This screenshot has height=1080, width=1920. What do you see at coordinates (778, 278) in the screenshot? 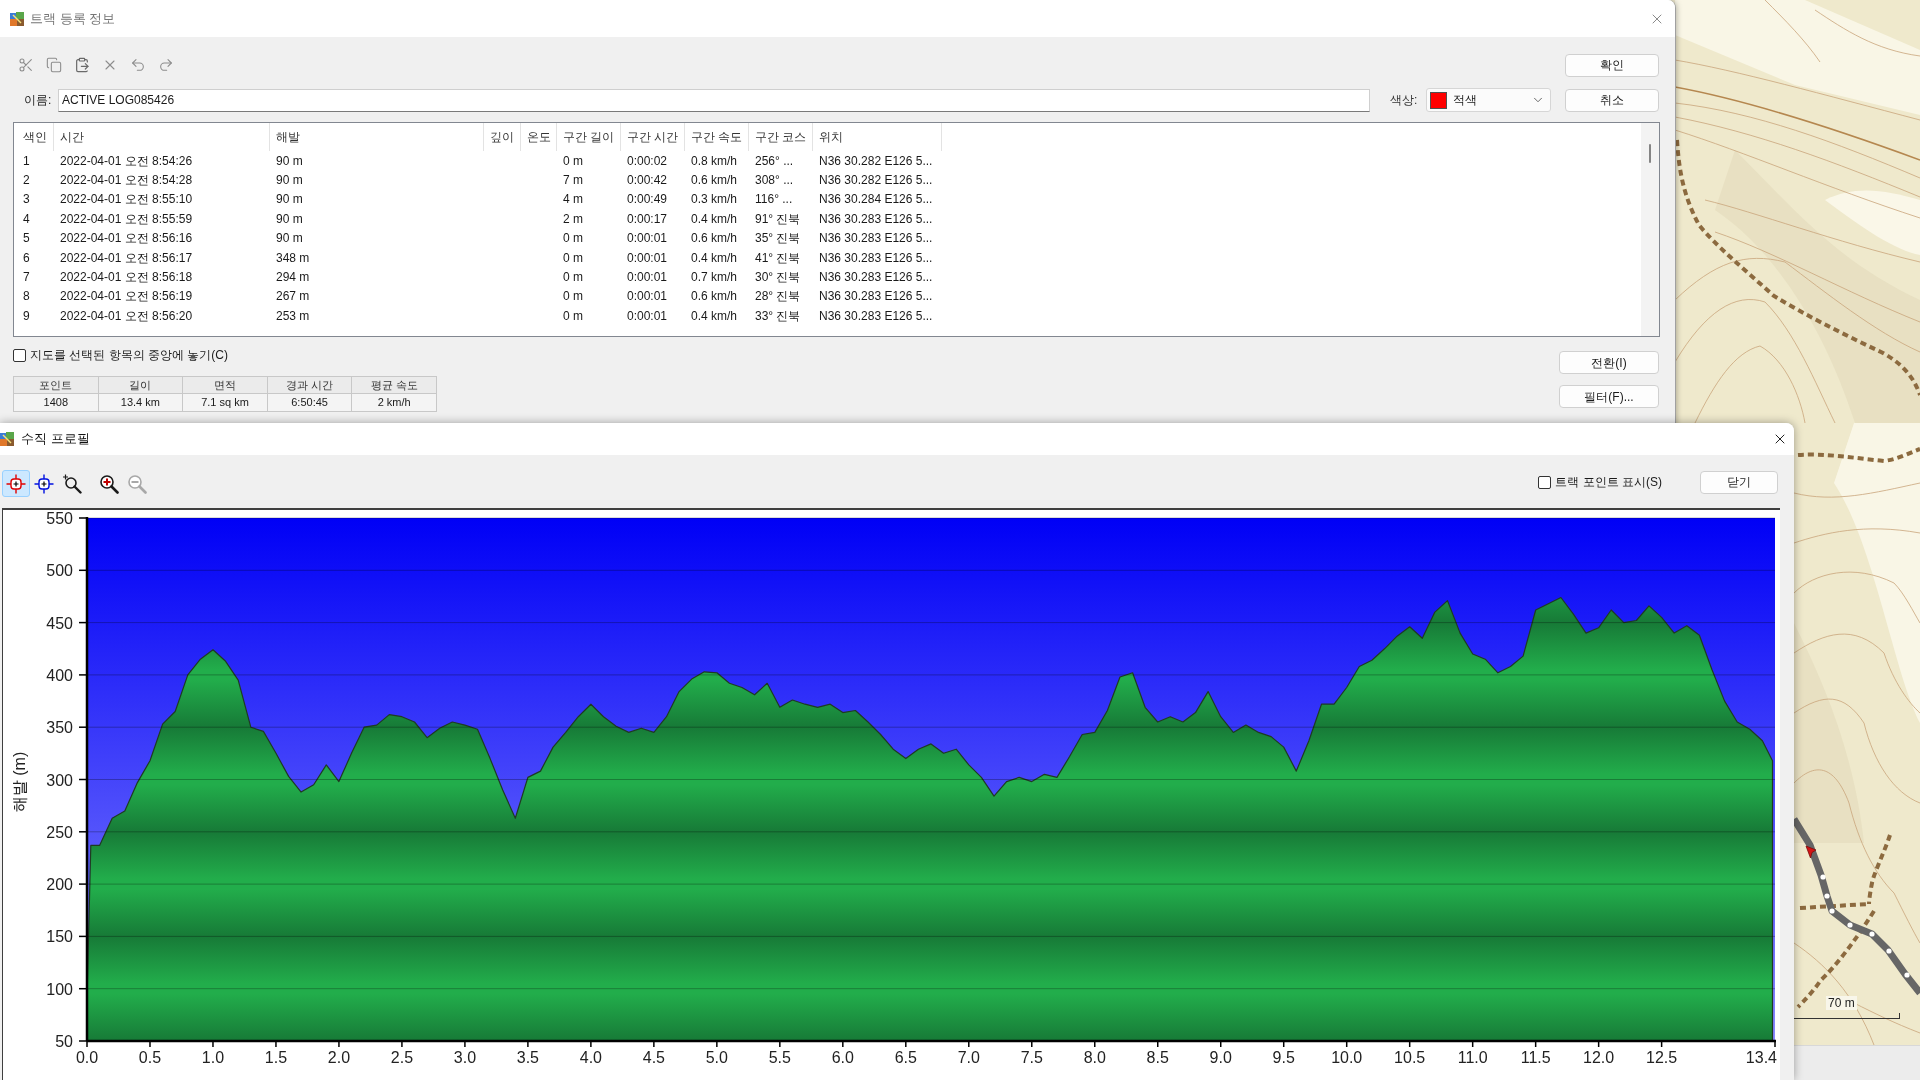
I see `table-cell-text: 30° 진북` at bounding box center [778, 278].